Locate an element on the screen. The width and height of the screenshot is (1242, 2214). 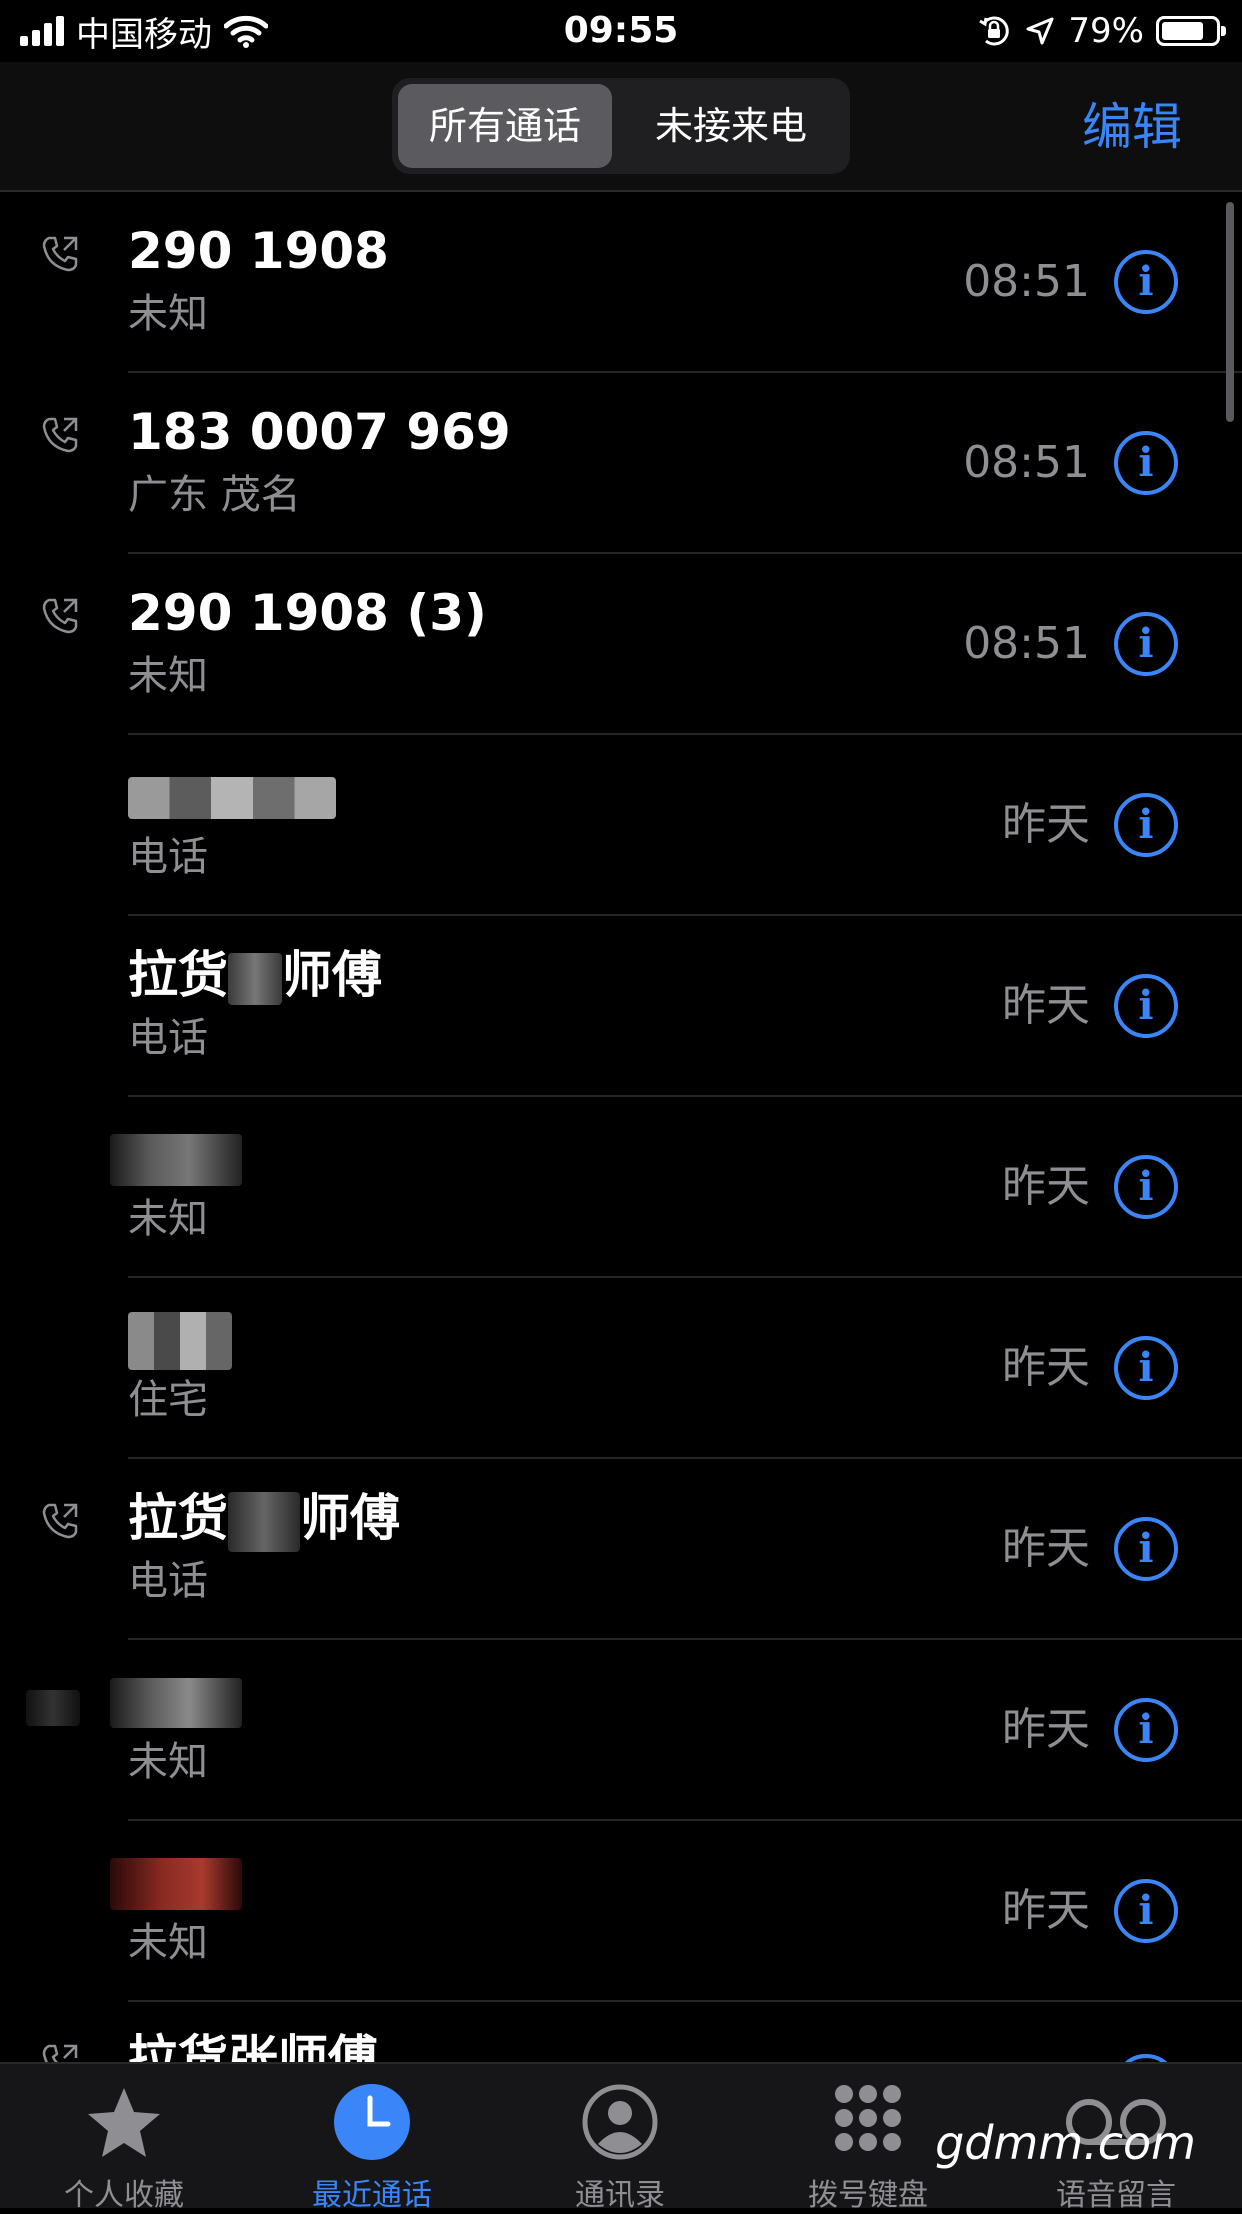
caller-name: 拉货张师傅 is located at coordinates (253, 2046).